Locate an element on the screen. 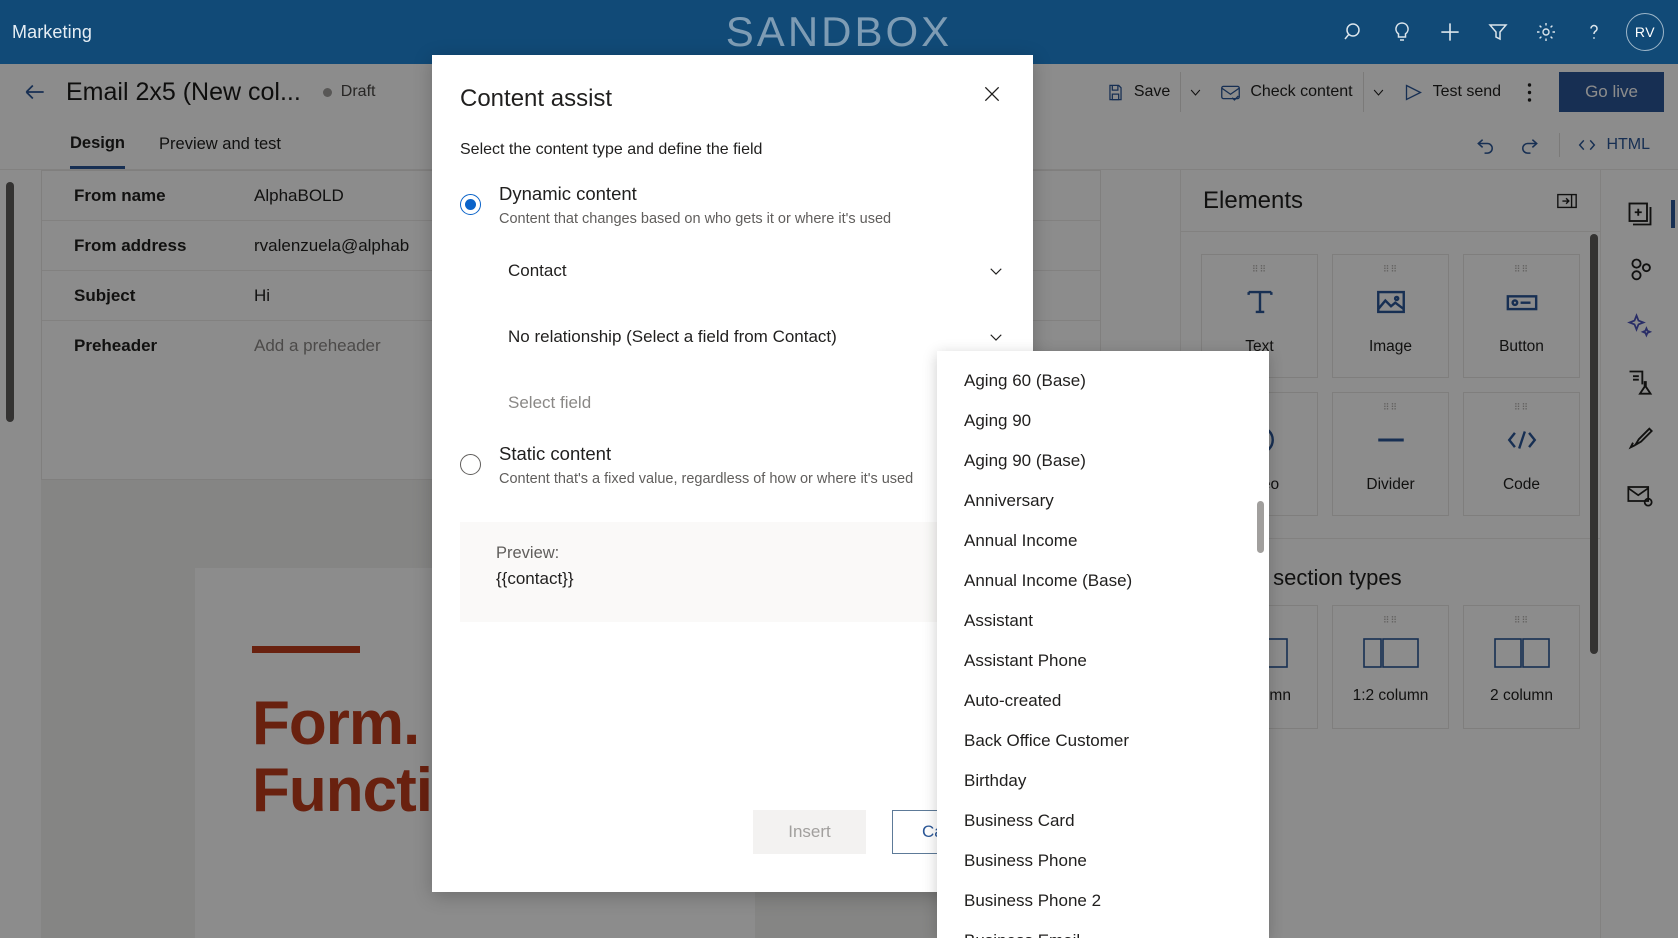 This screenshot has width=1678, height=938. field-list-item: Aging 90 is located at coordinates (1103, 421).